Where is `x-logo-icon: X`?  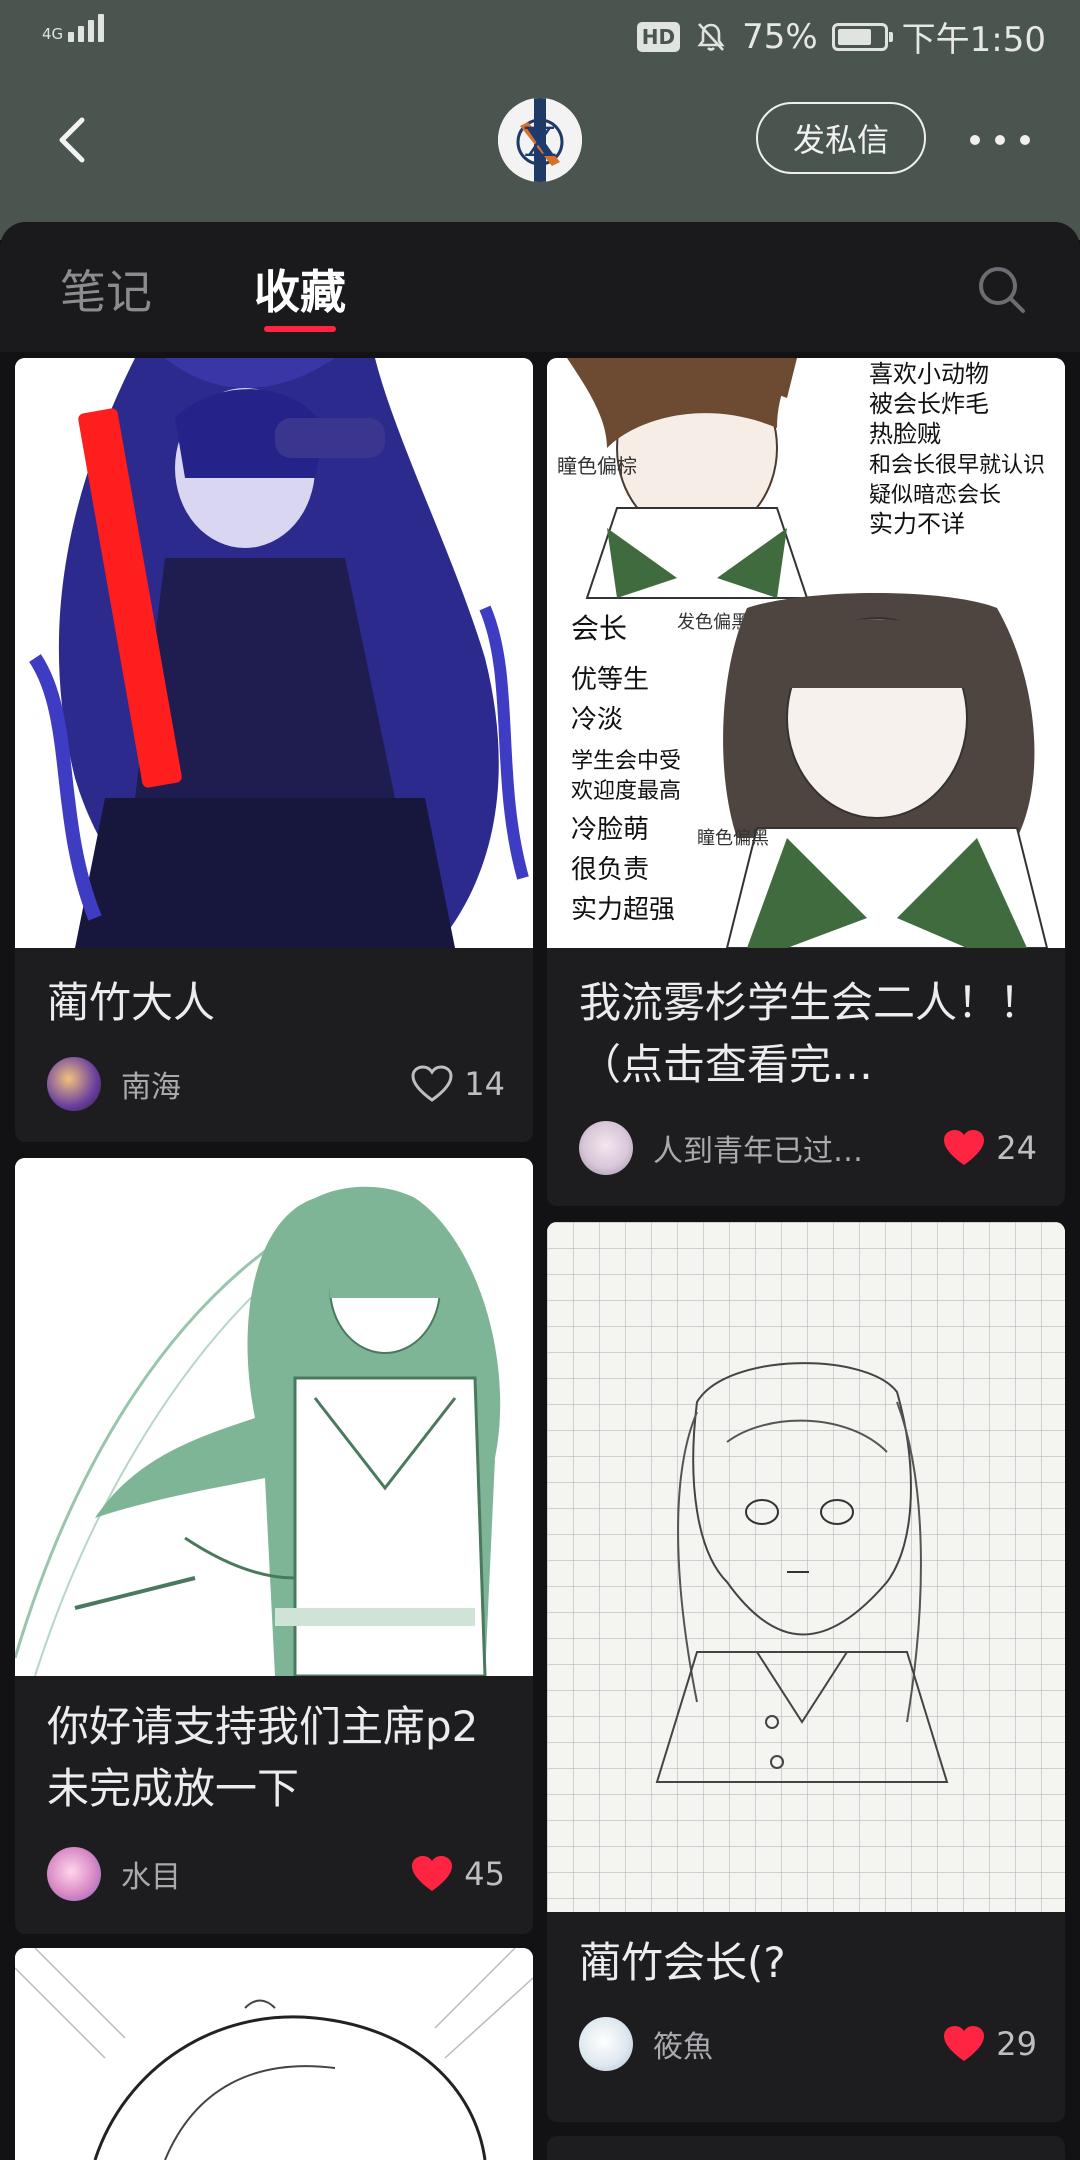
x-logo-icon: X is located at coordinates (540, 140).